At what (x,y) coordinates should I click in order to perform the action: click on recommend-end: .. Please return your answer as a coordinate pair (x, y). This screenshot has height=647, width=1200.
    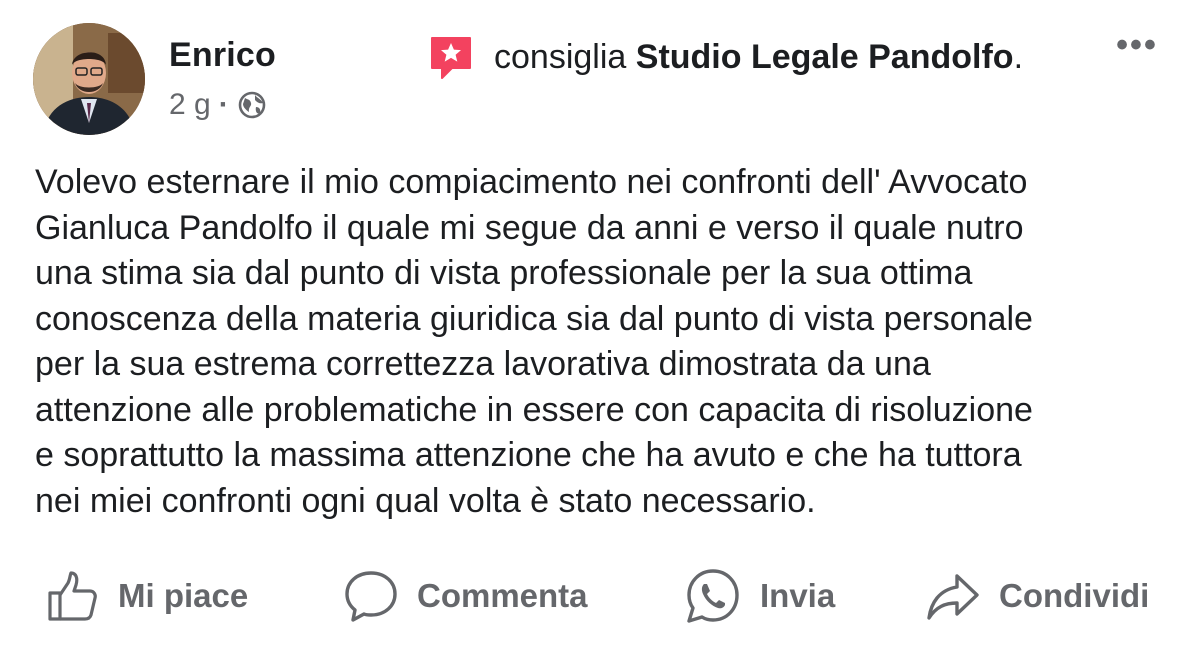
    Looking at the image, I should click on (1018, 57).